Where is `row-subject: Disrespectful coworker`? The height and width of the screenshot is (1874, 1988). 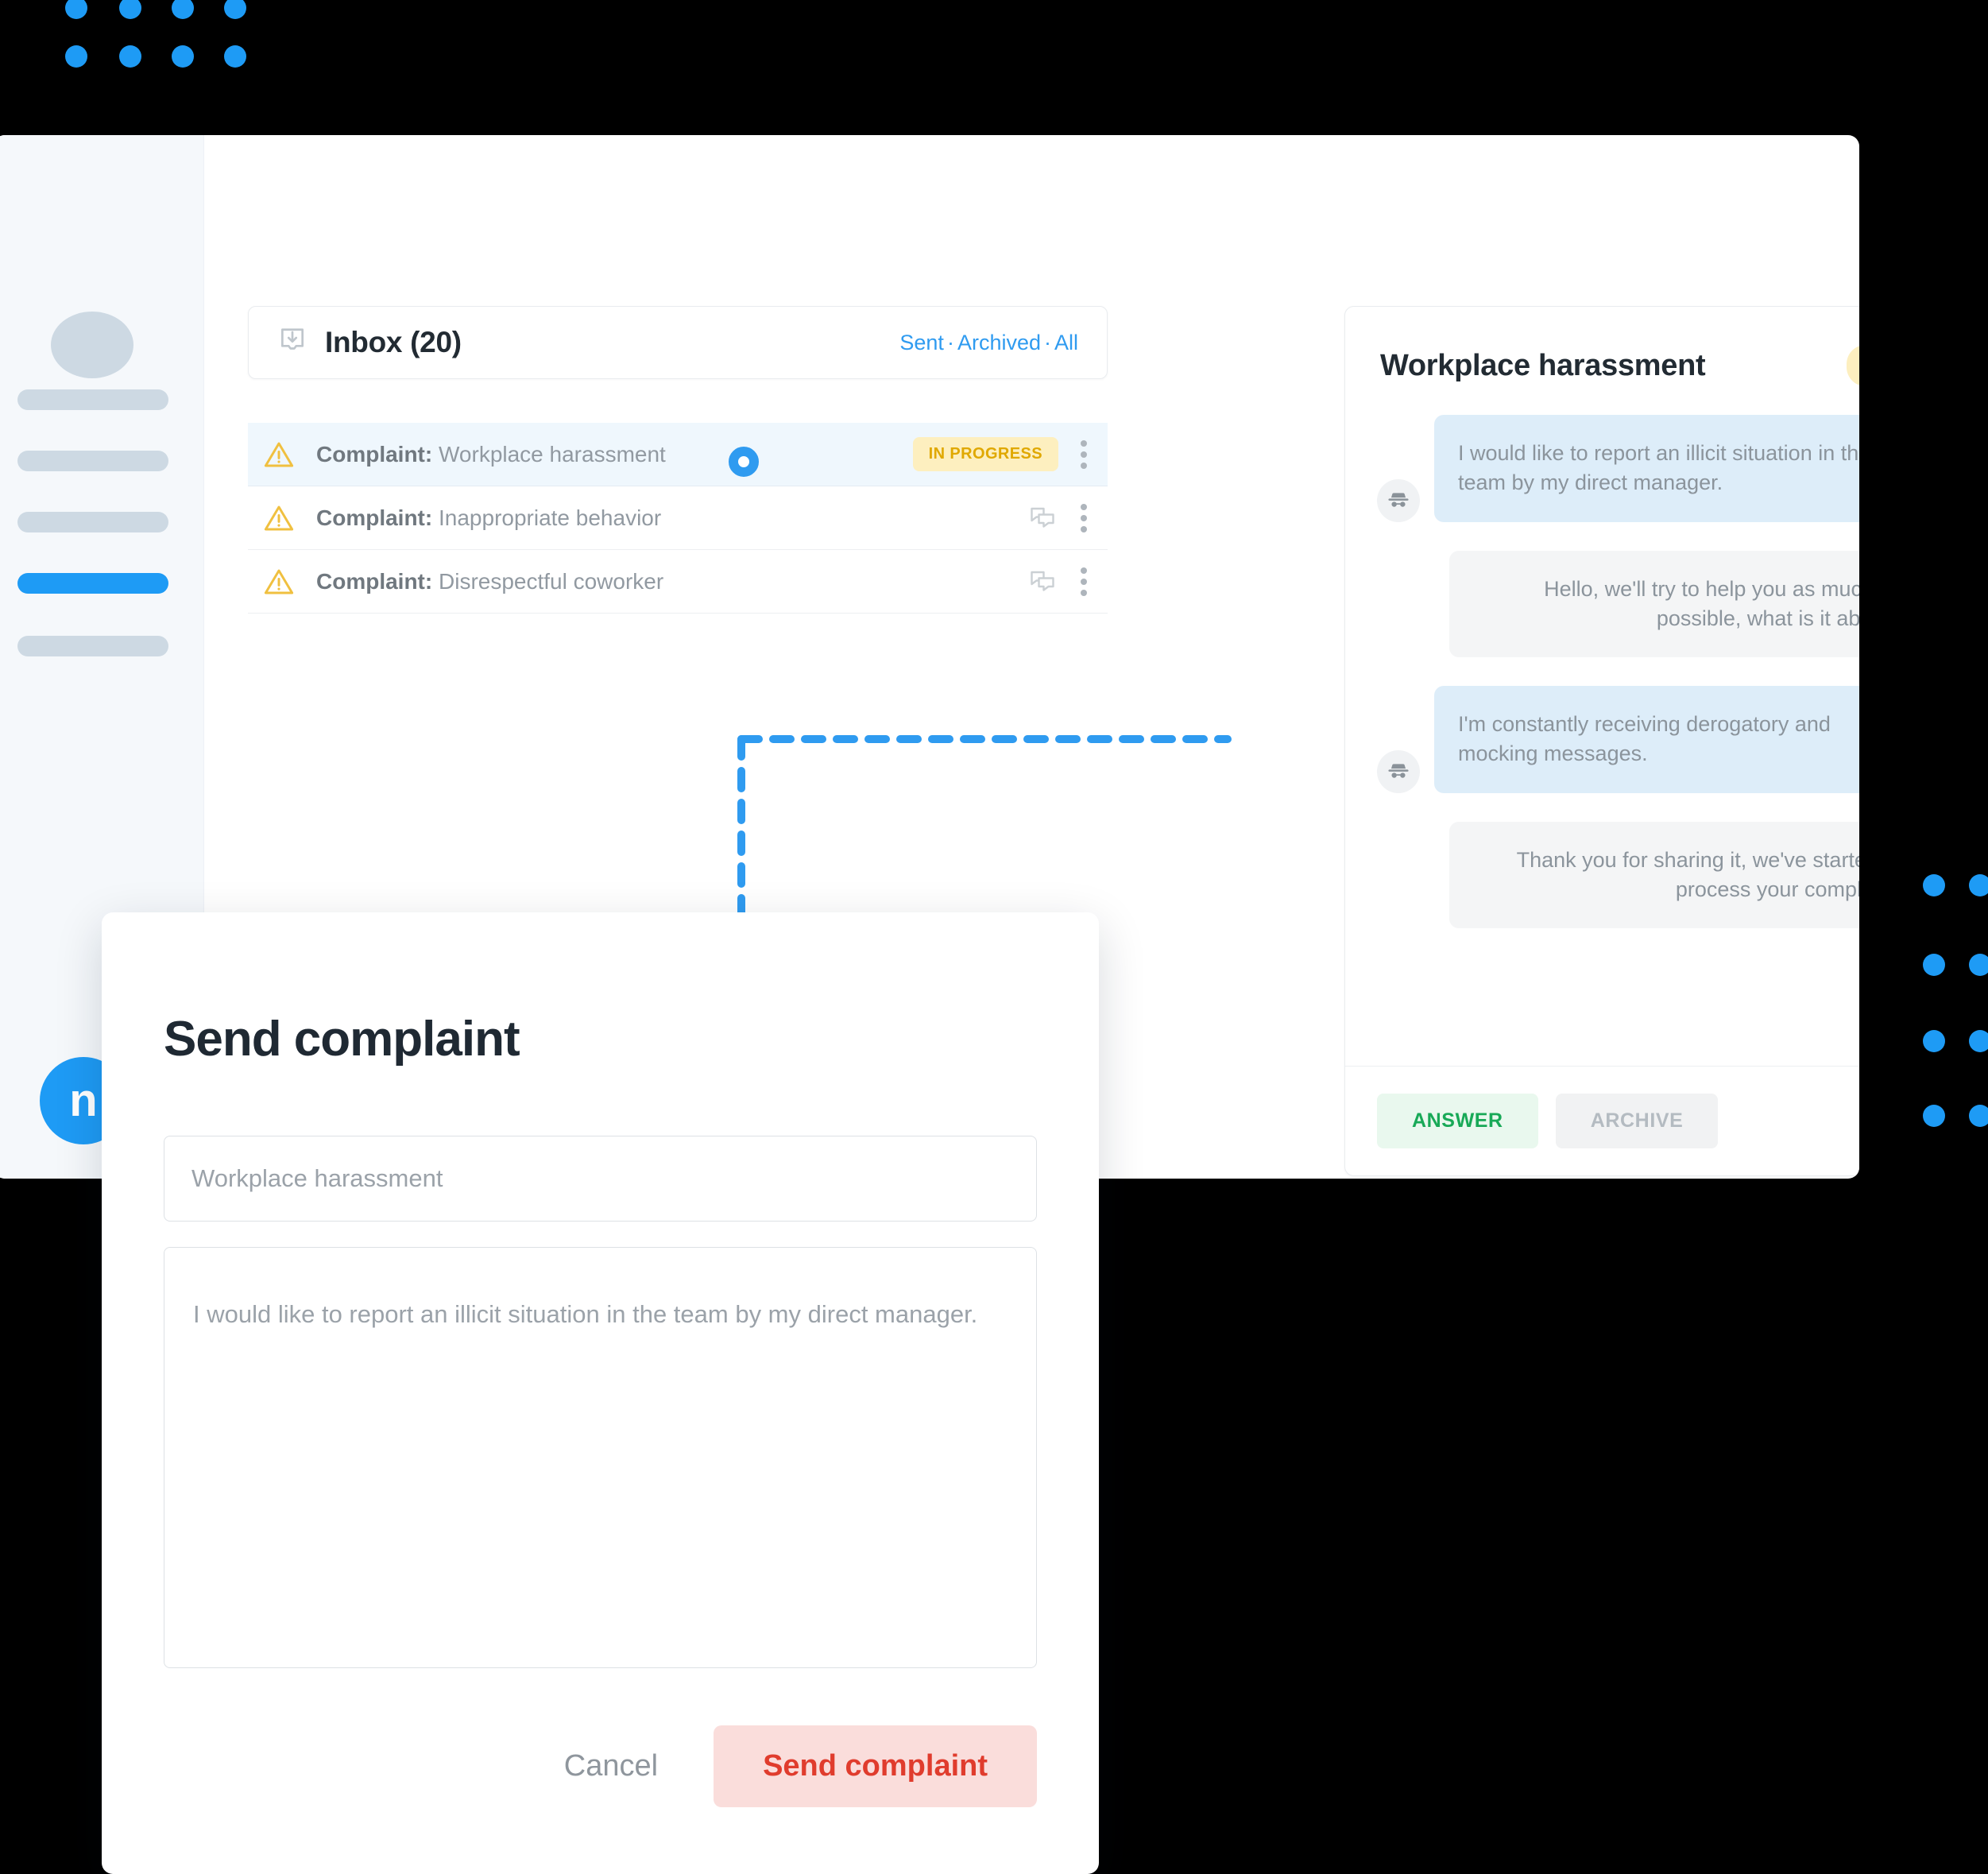
row-subject: Disrespectful coworker is located at coordinates (551, 581).